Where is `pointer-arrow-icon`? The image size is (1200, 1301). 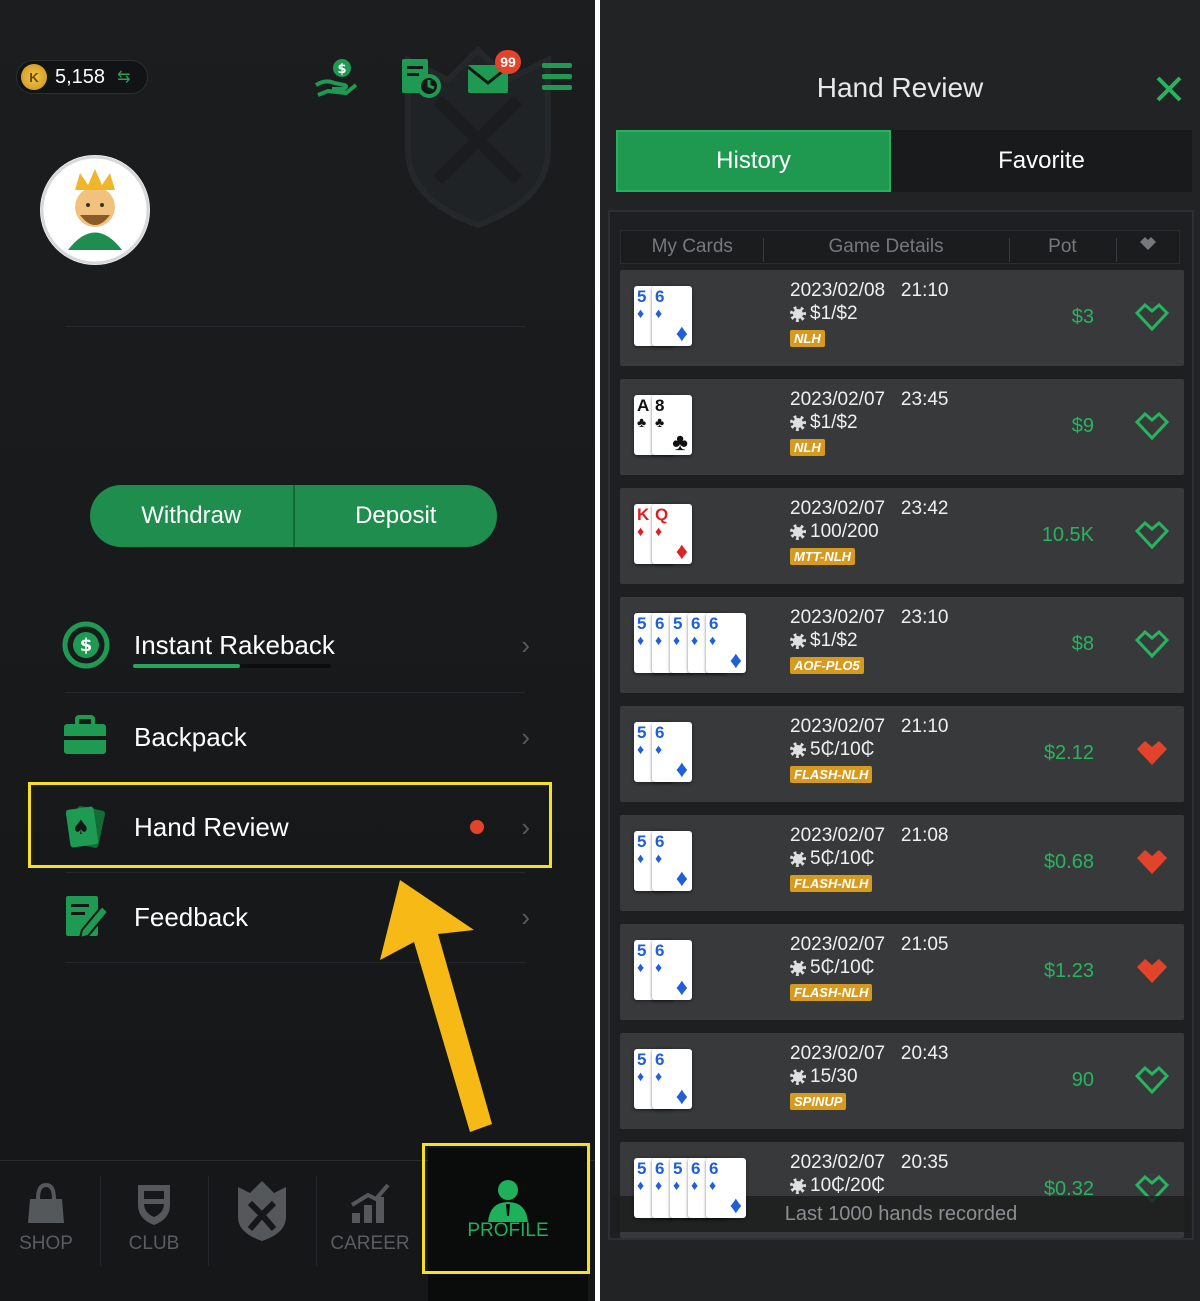 pointer-arrow-icon is located at coordinates (436, 1006).